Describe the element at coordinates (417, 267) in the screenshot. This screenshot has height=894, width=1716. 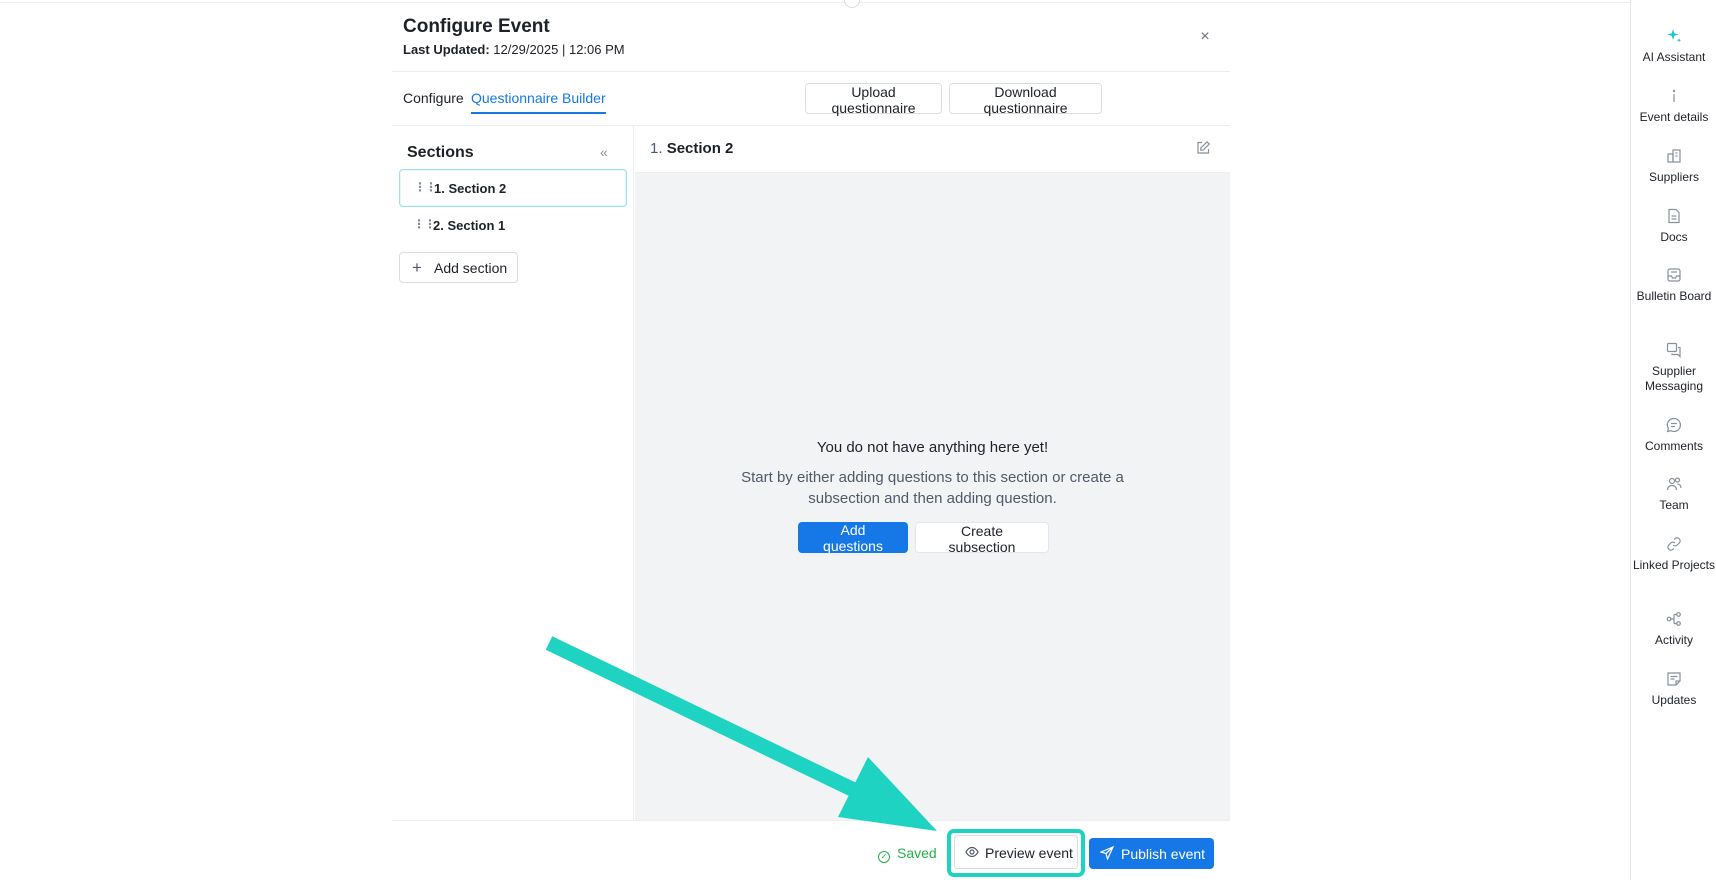
I see `plus-icon: +` at that location.